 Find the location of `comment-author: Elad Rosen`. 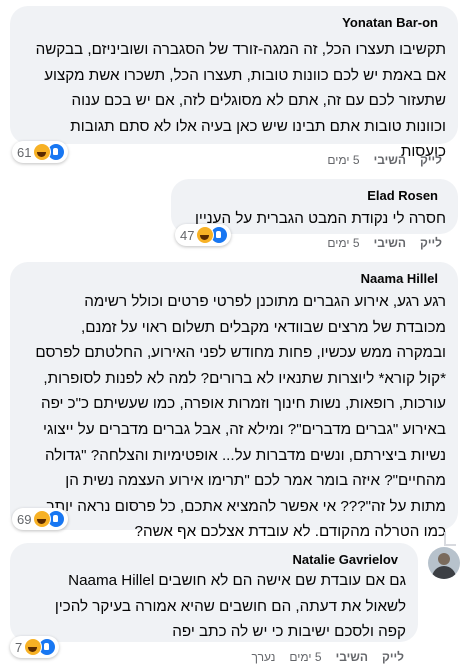

comment-author: Elad Rosen is located at coordinates (314, 195).